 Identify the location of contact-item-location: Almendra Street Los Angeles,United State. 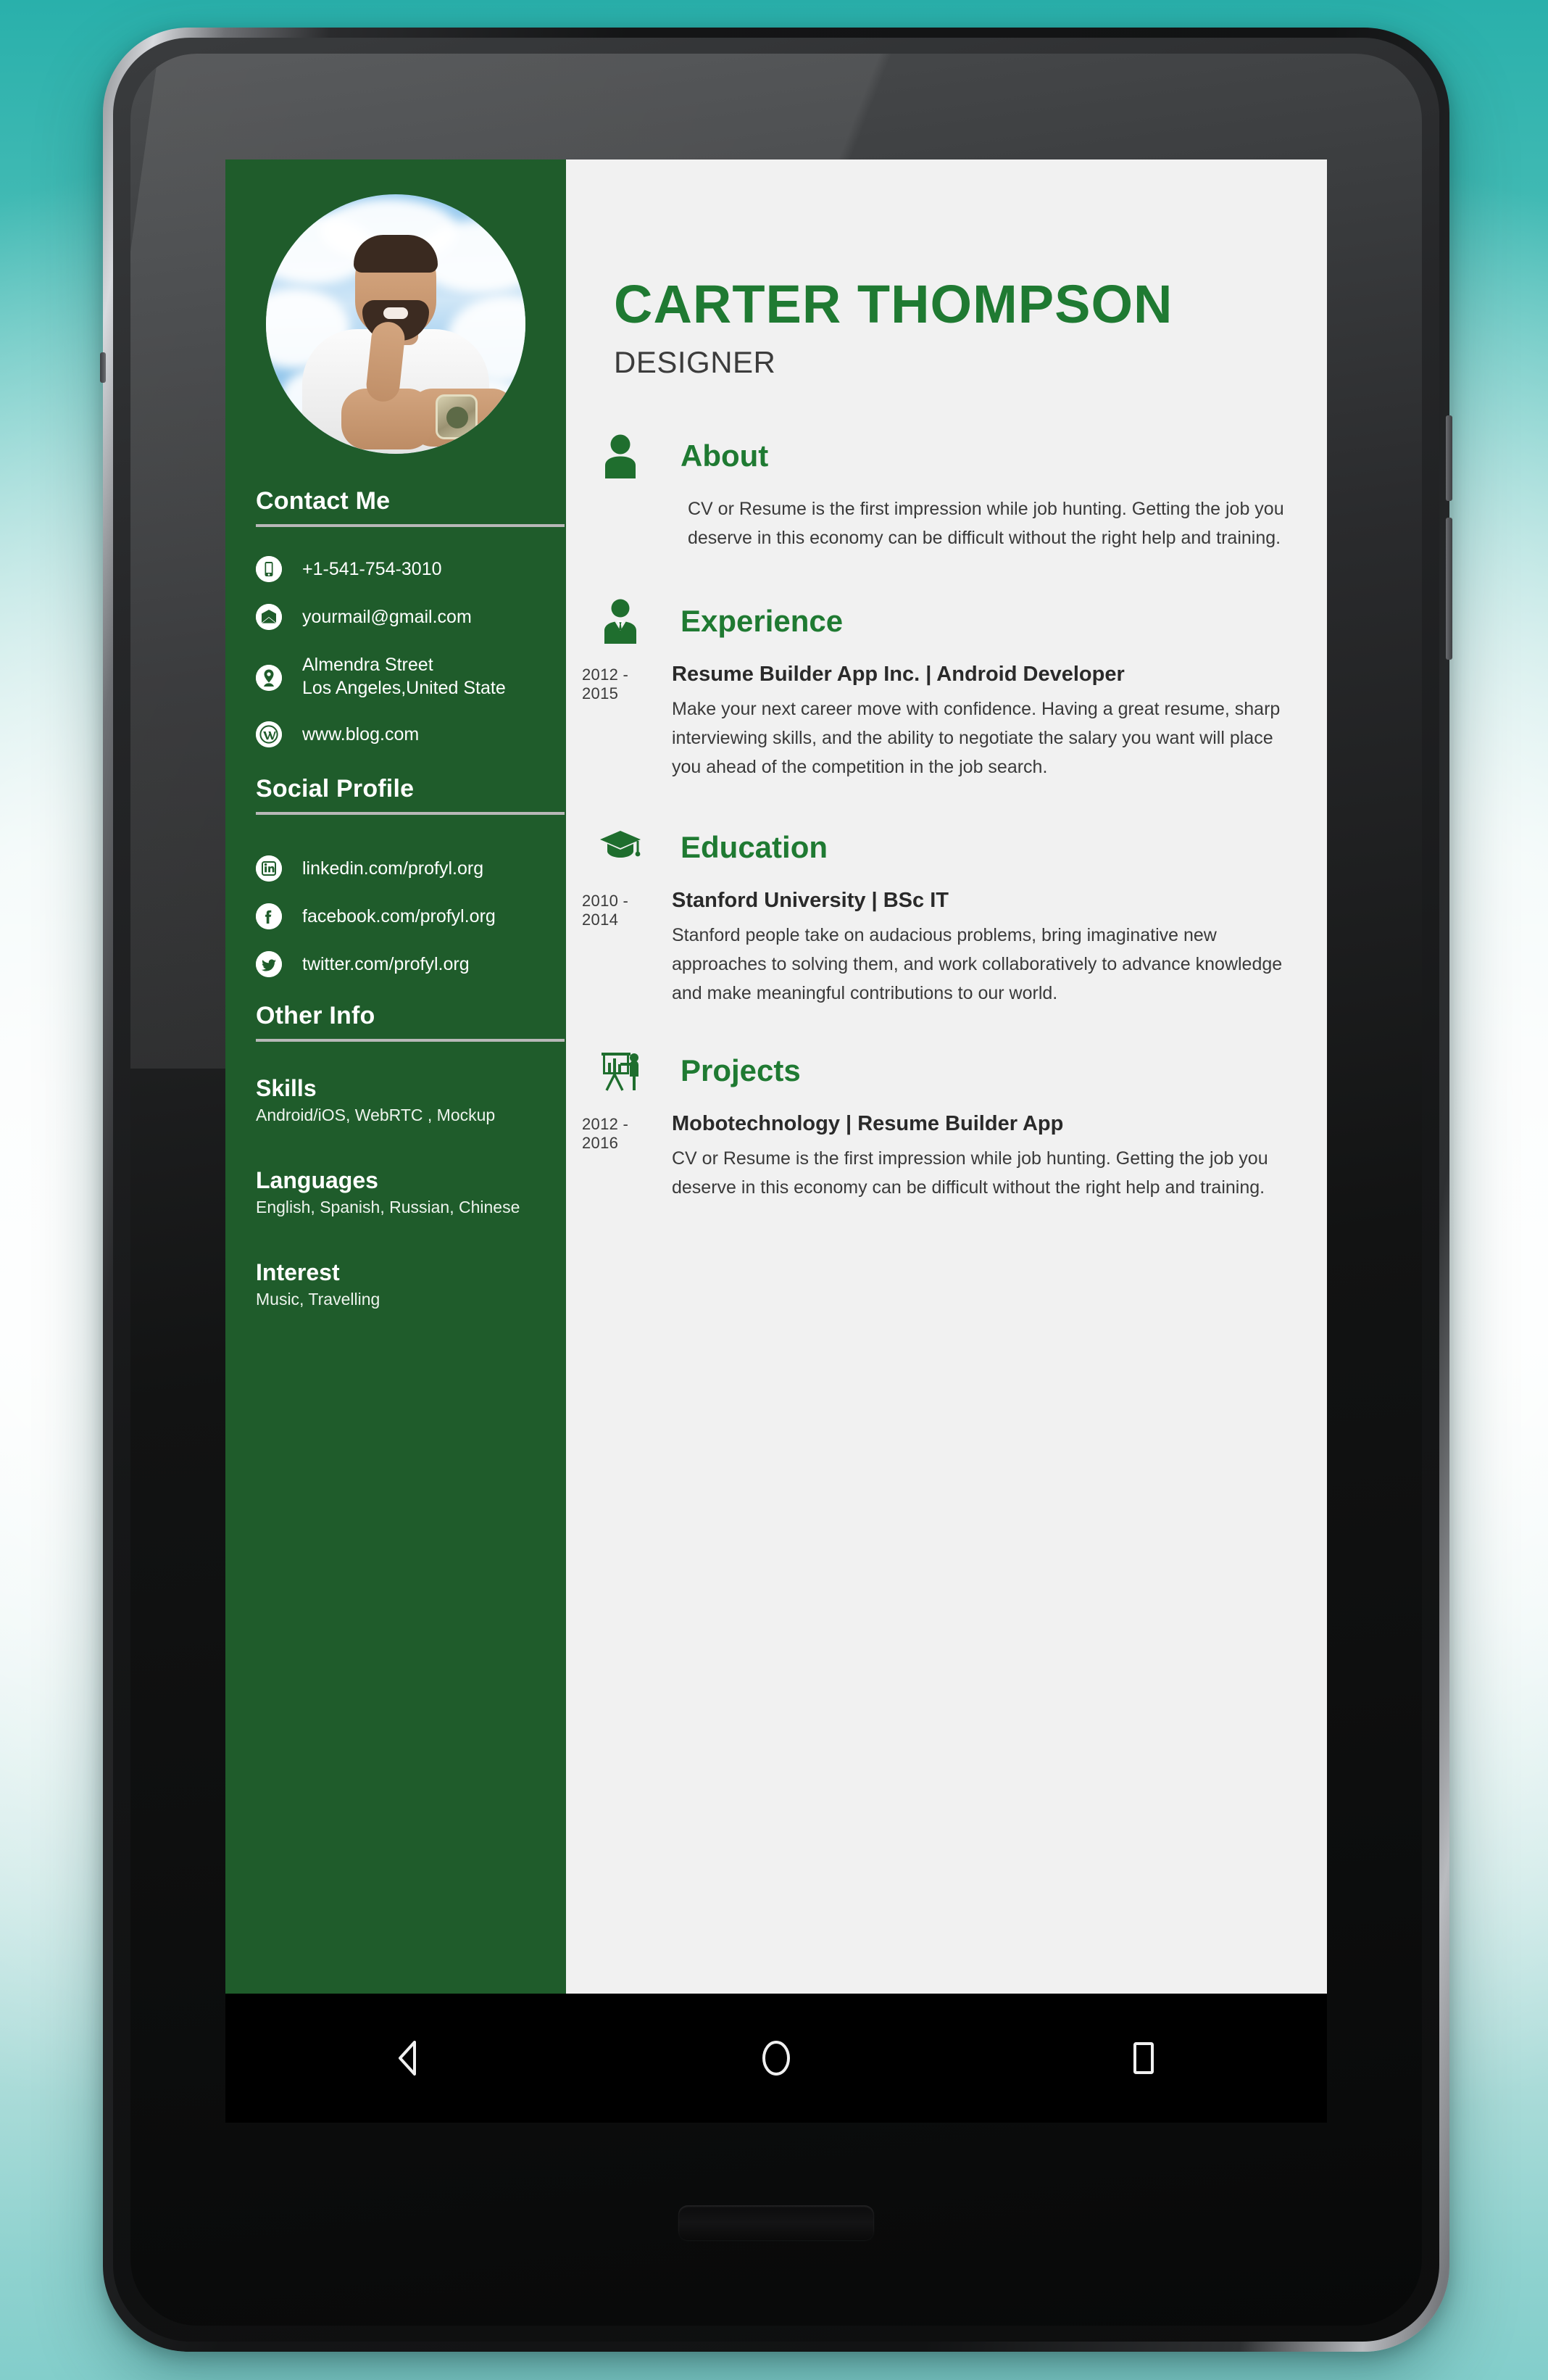
(411, 676).